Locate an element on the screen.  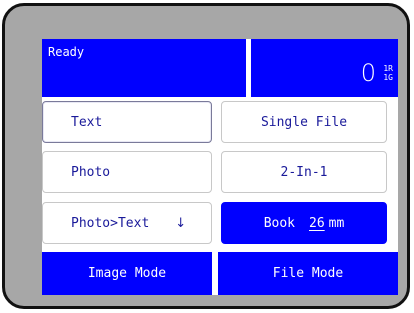
single-file-option-label: Single File is located at coordinates (304, 122).